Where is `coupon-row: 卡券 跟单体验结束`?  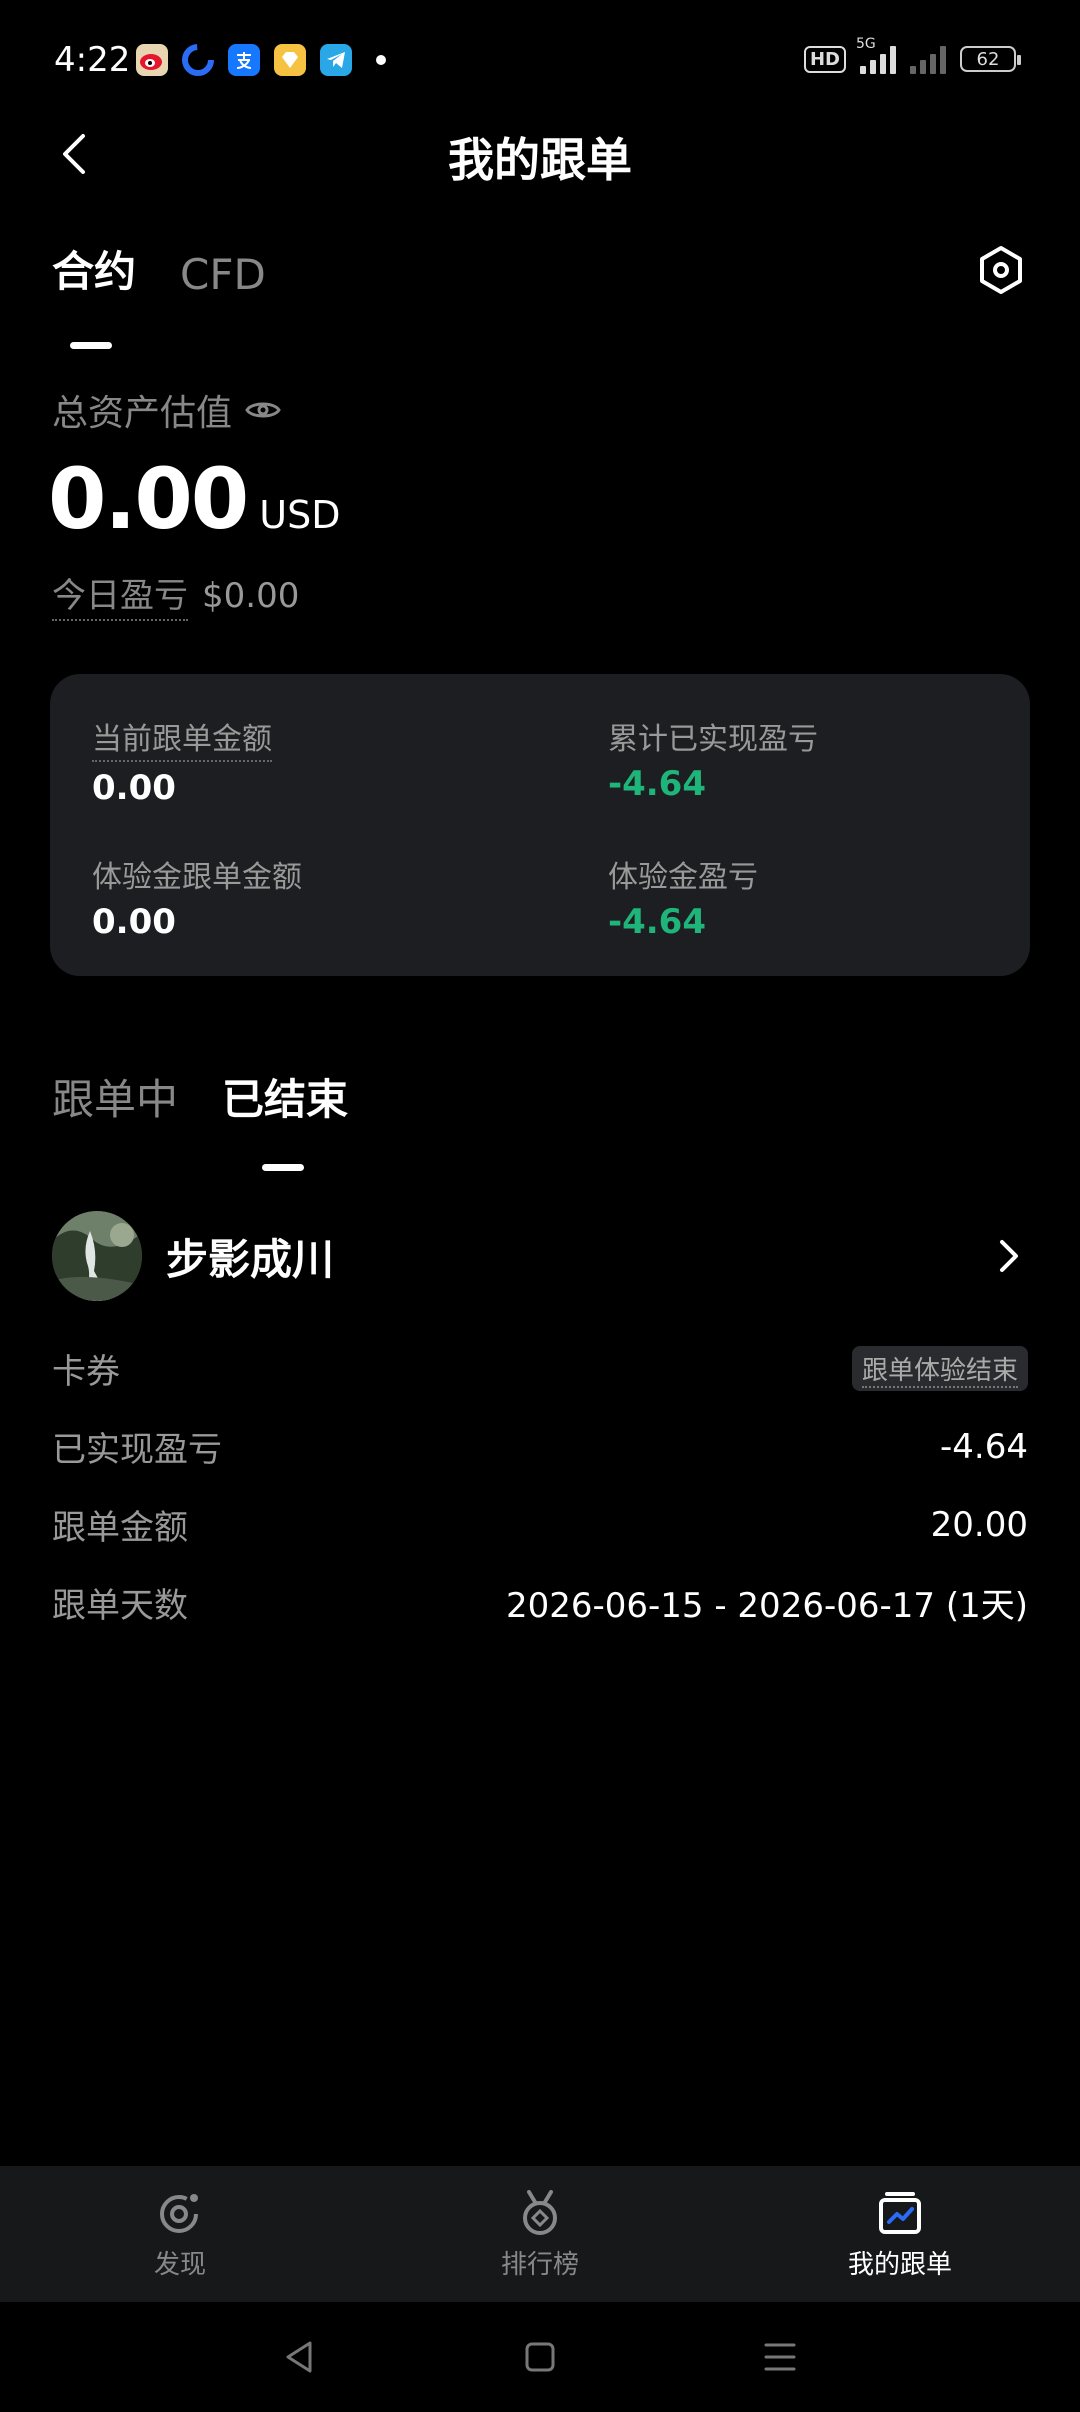 coupon-row: 卡券 跟单体验结束 is located at coordinates (540, 1368).